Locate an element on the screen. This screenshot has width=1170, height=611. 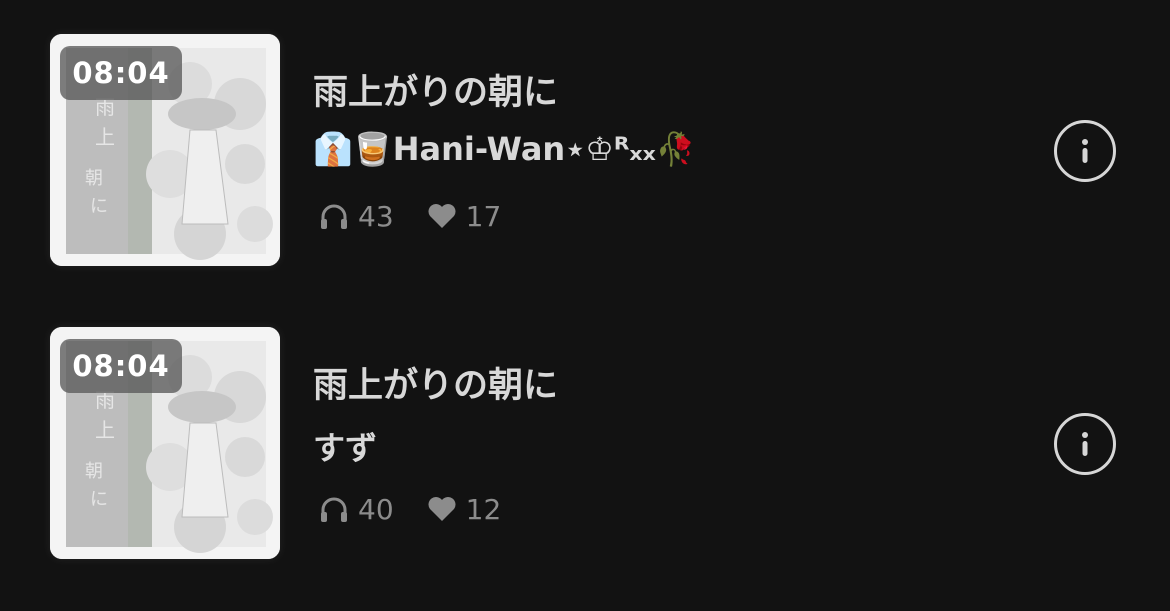
plays-count: 40 is located at coordinates (376, 509).